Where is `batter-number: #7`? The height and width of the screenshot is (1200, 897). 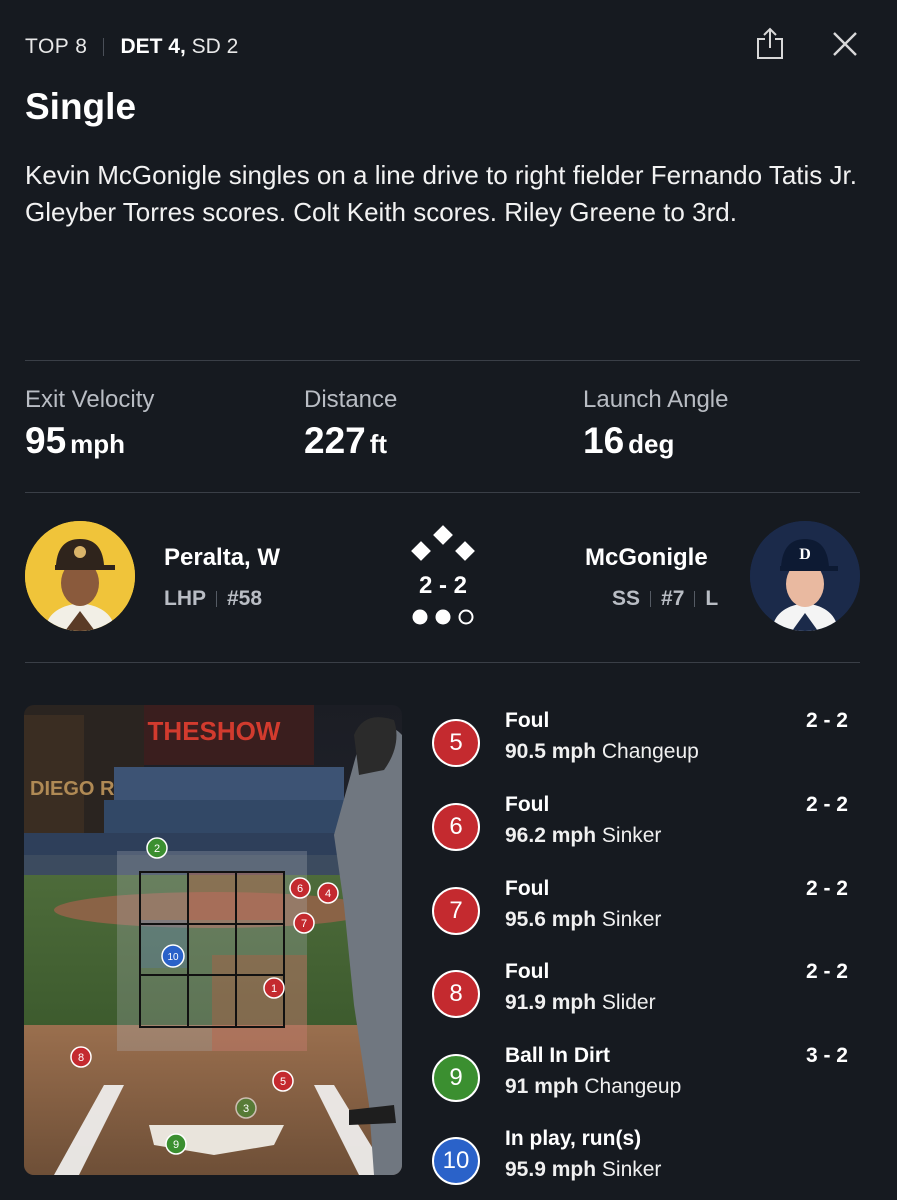 batter-number: #7 is located at coordinates (673, 598).